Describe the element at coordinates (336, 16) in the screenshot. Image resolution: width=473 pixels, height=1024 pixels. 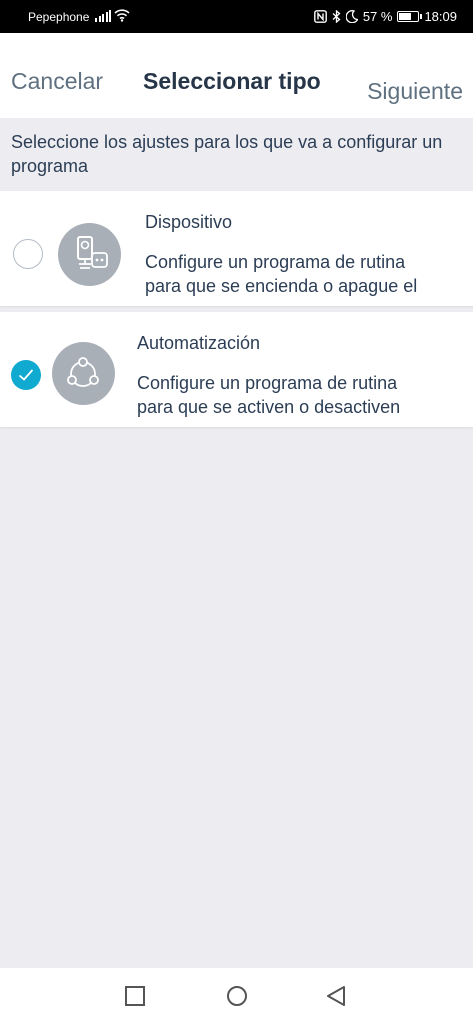
I see `bluetooth-icon` at that location.